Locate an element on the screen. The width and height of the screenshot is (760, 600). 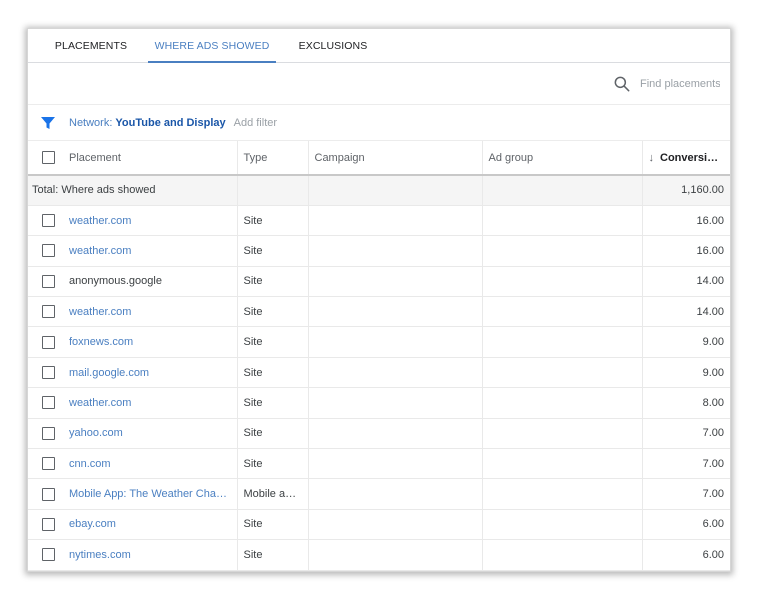
filter-value: YouTube and Display is located at coordinates (170, 123).